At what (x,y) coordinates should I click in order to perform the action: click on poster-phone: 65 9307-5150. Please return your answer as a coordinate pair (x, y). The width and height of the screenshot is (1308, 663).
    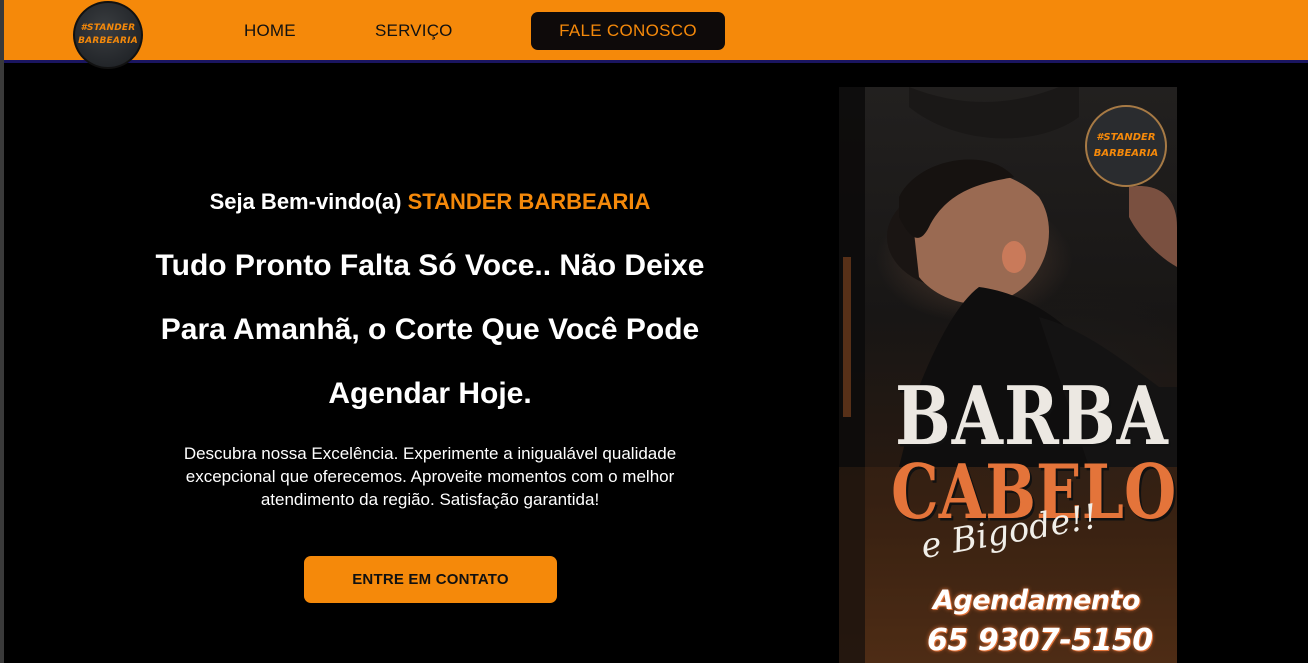
    Looking at the image, I should click on (1040, 640).